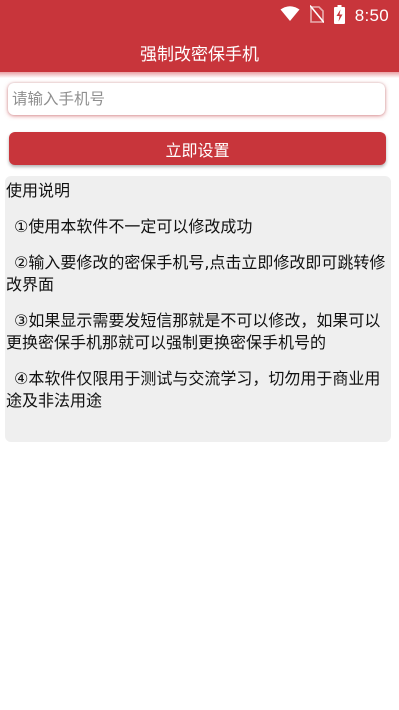  What do you see at coordinates (199, 75) in the screenshot?
I see `app-bar-shadow` at bounding box center [199, 75].